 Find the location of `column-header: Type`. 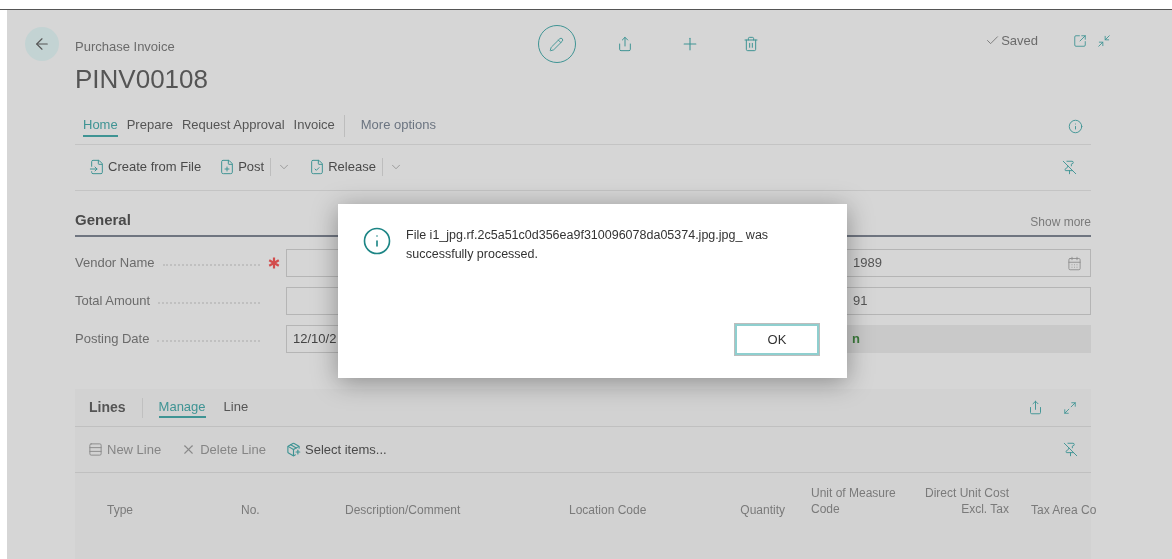

column-header: Type is located at coordinates (120, 510).